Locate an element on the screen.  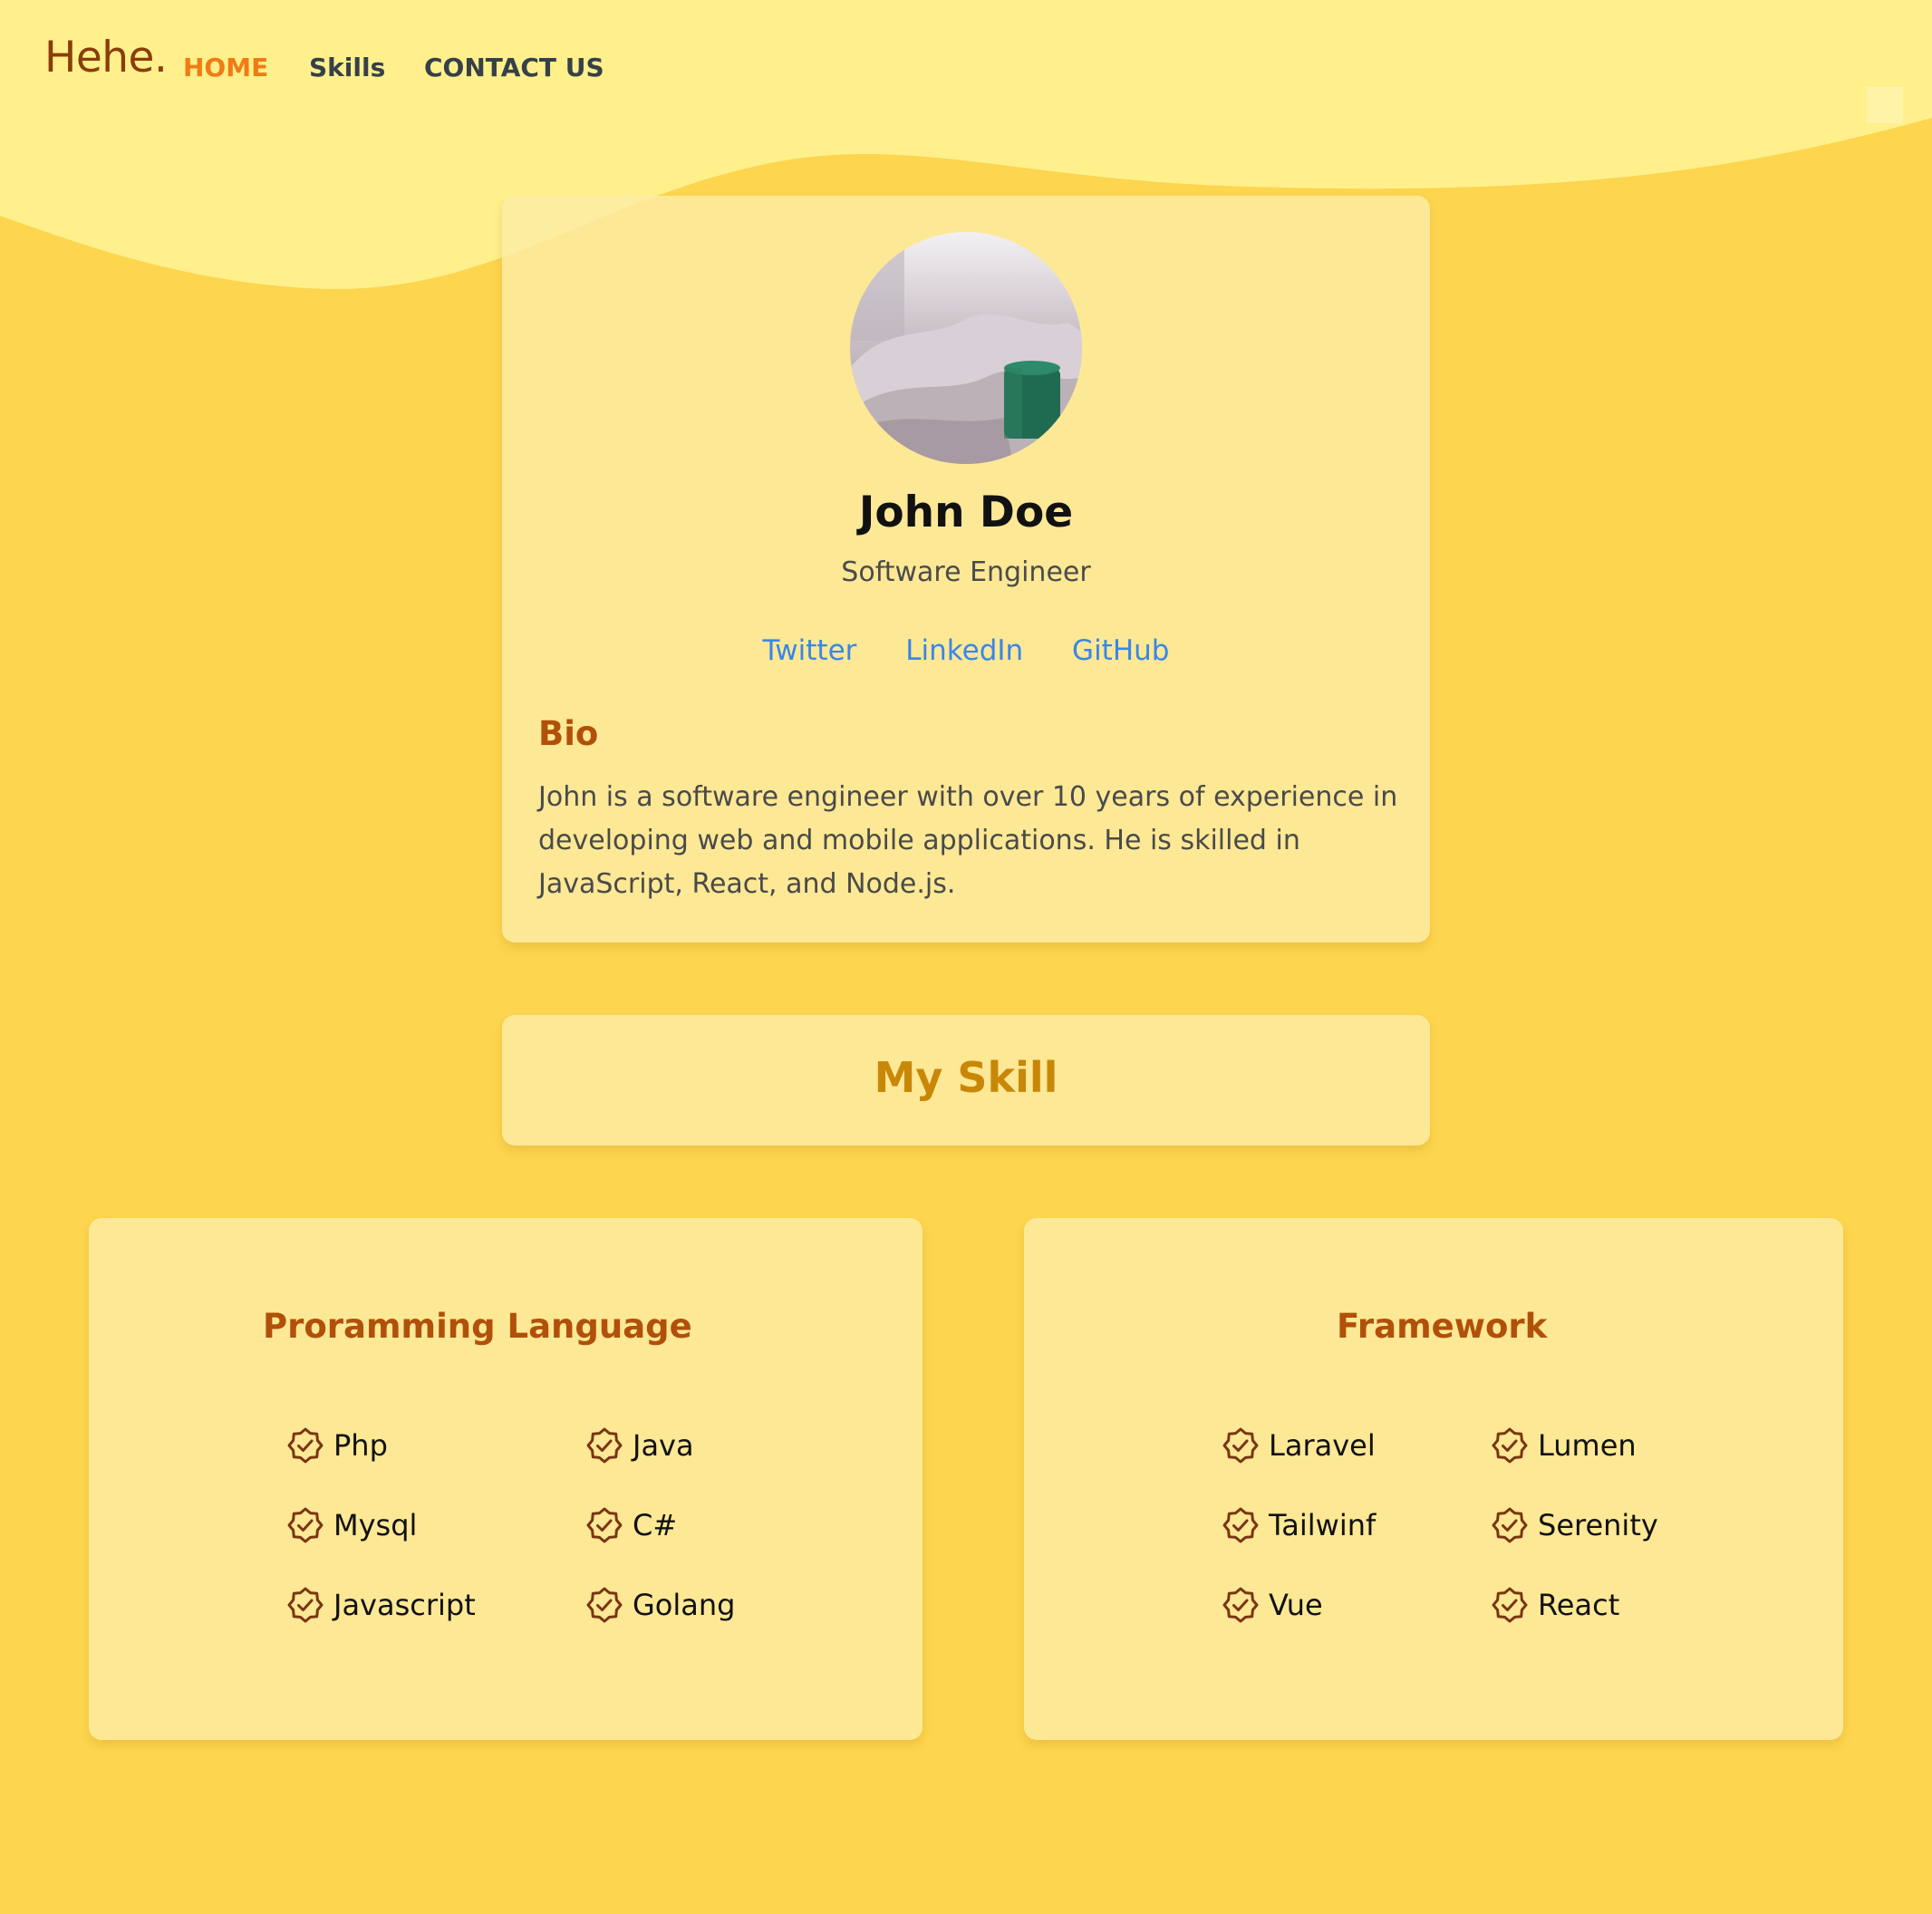
skill-label: Vue is located at coordinates (1296, 1605).